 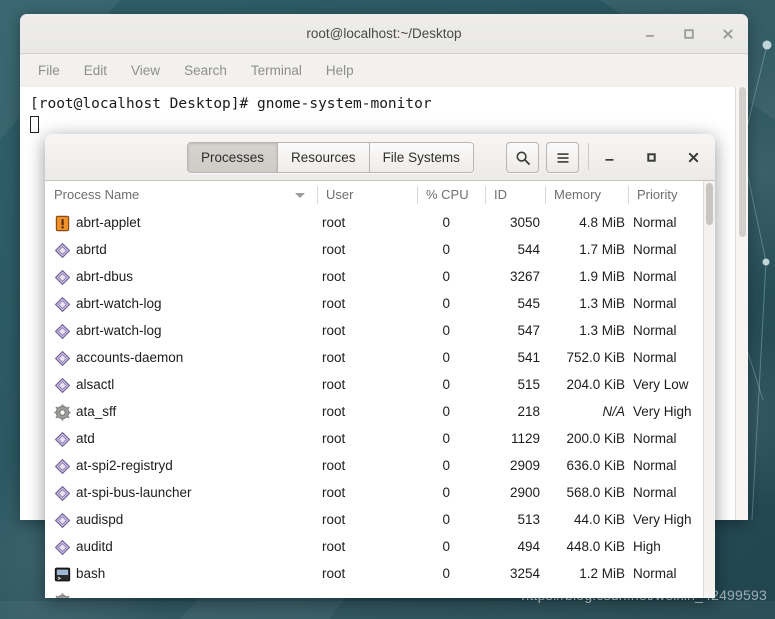 I want to click on process-row: bash root 0 3254 1.2 MiB Normal, so click(x=374, y=573).